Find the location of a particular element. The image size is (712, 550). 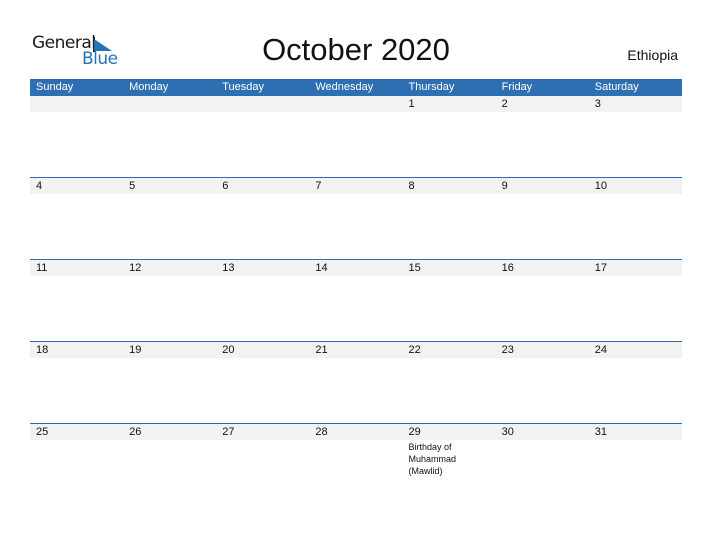

day-number: 19 is located at coordinates (135, 350).